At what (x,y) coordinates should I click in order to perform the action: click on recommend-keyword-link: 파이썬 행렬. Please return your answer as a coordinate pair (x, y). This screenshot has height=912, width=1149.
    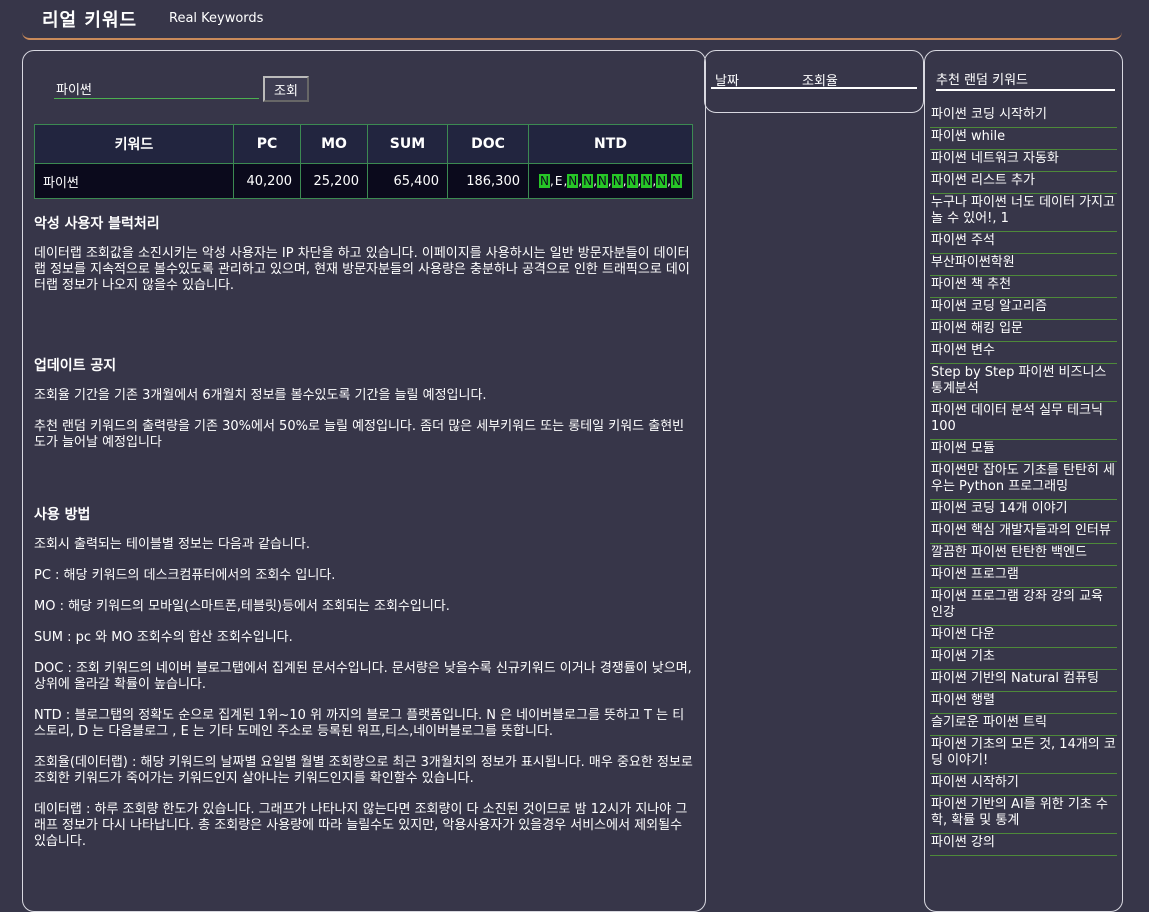
    Looking at the image, I should click on (1023, 703).